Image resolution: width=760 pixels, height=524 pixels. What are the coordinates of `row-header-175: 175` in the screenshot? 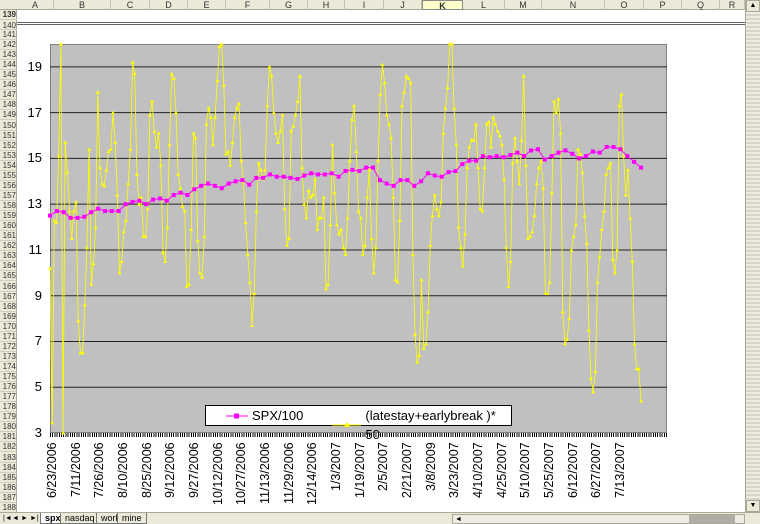 It's located at (8, 377).